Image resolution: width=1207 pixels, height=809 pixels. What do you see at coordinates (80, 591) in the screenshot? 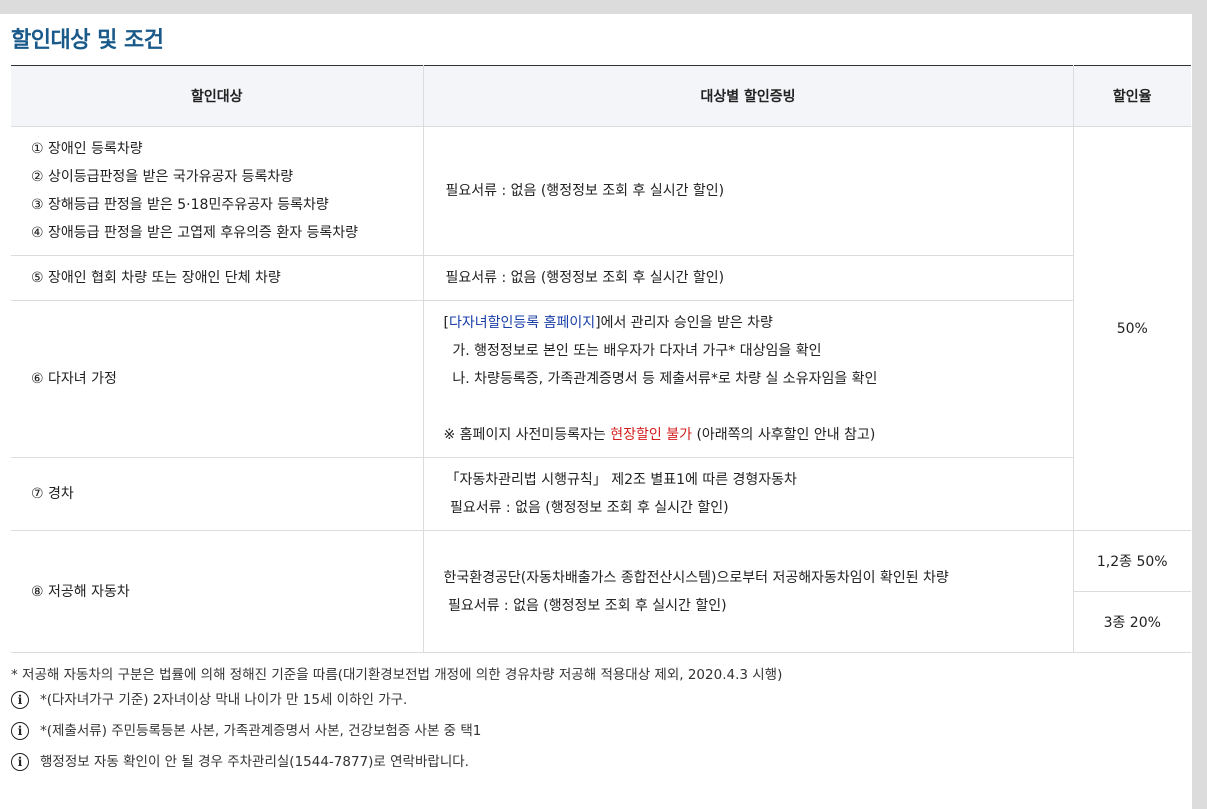
I see `target-item: ⑧ 저공해 자동차` at bounding box center [80, 591].